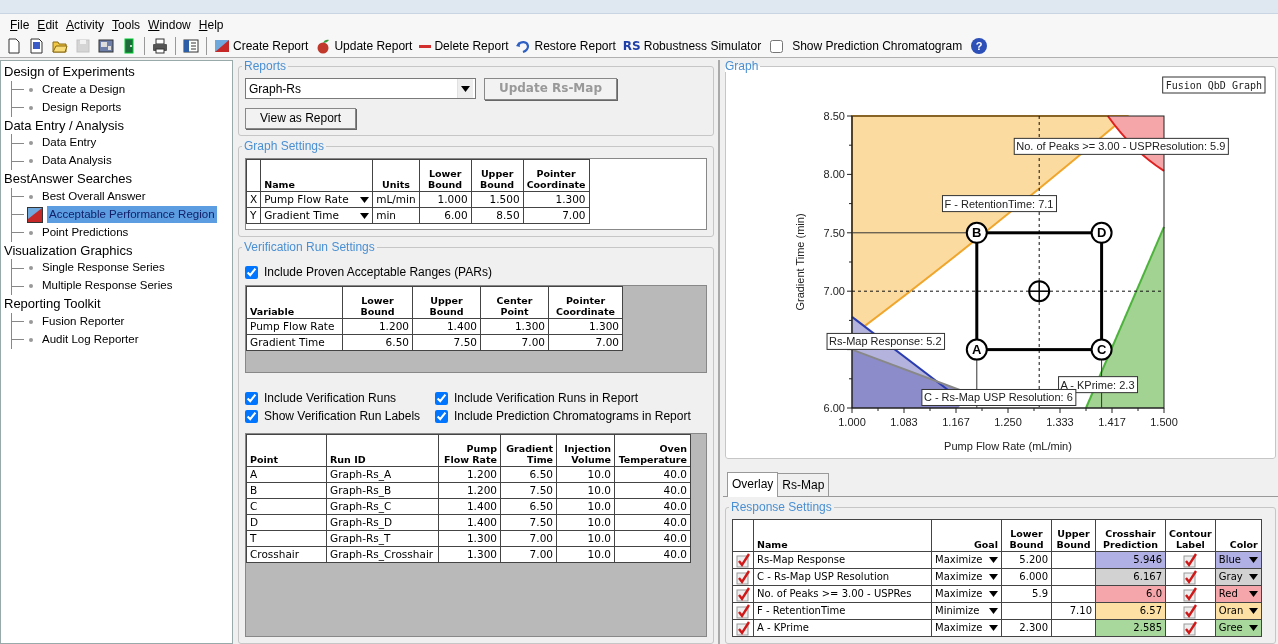 The height and width of the screenshot is (644, 1278). Describe the element at coordinates (117, 250) in the screenshot. I see `tree-section: Visualization Graphics` at that location.